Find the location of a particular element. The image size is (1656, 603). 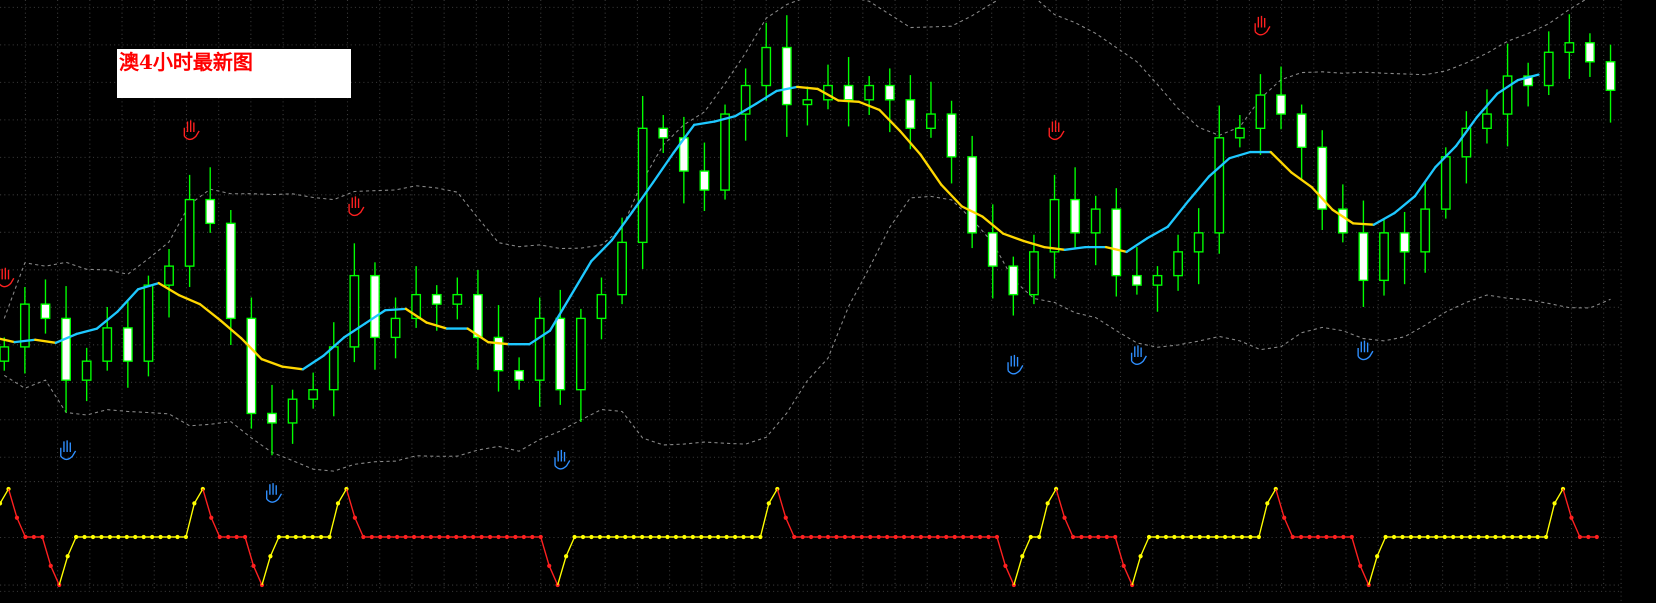

chart-title-box: 澳4小时最新图 is located at coordinates (234, 73).